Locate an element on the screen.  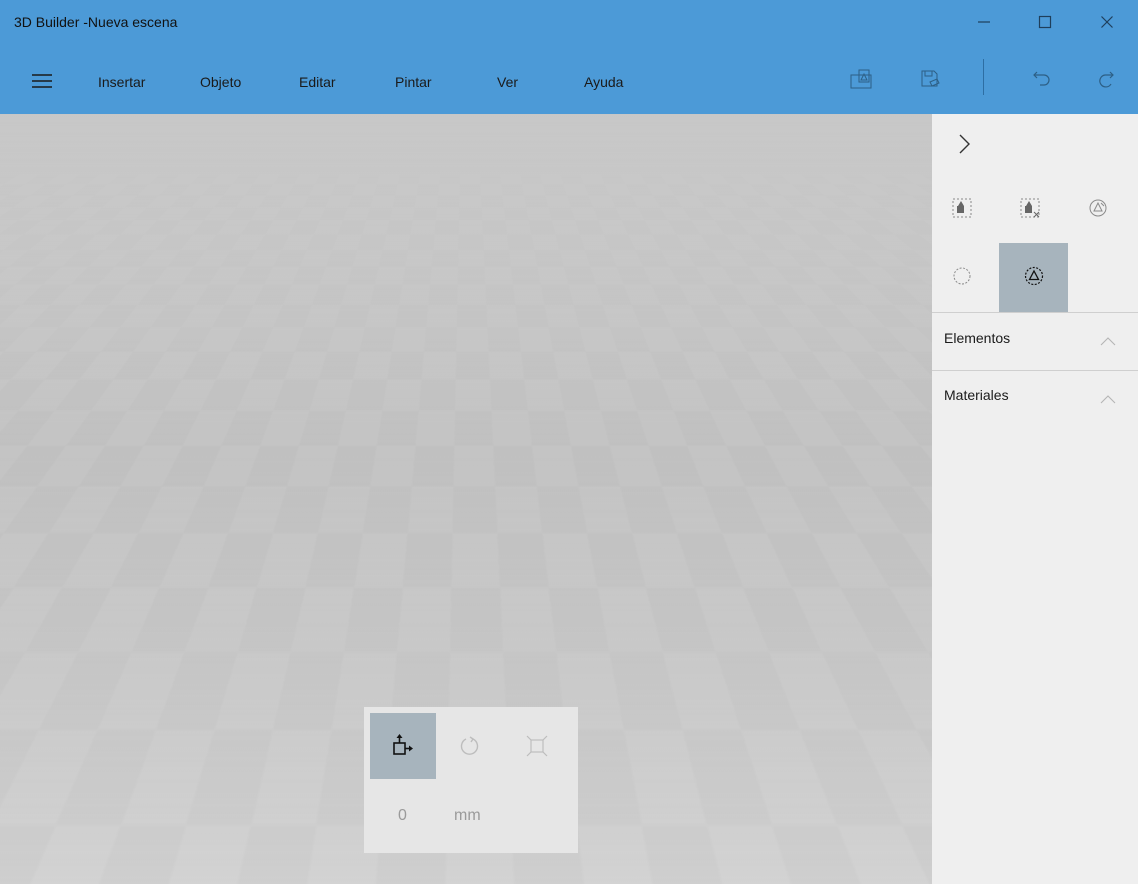
transform-value: 0 is located at coordinates (402, 816).